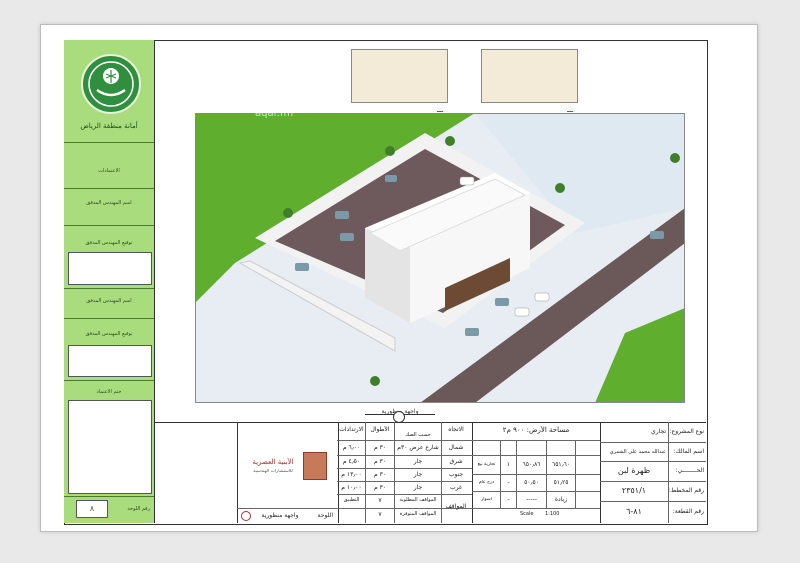 The width and height of the screenshot is (800, 563). Describe the element at coordinates (273, 462) in the screenshot. I see `office-name: الأبنية العصرية` at that location.